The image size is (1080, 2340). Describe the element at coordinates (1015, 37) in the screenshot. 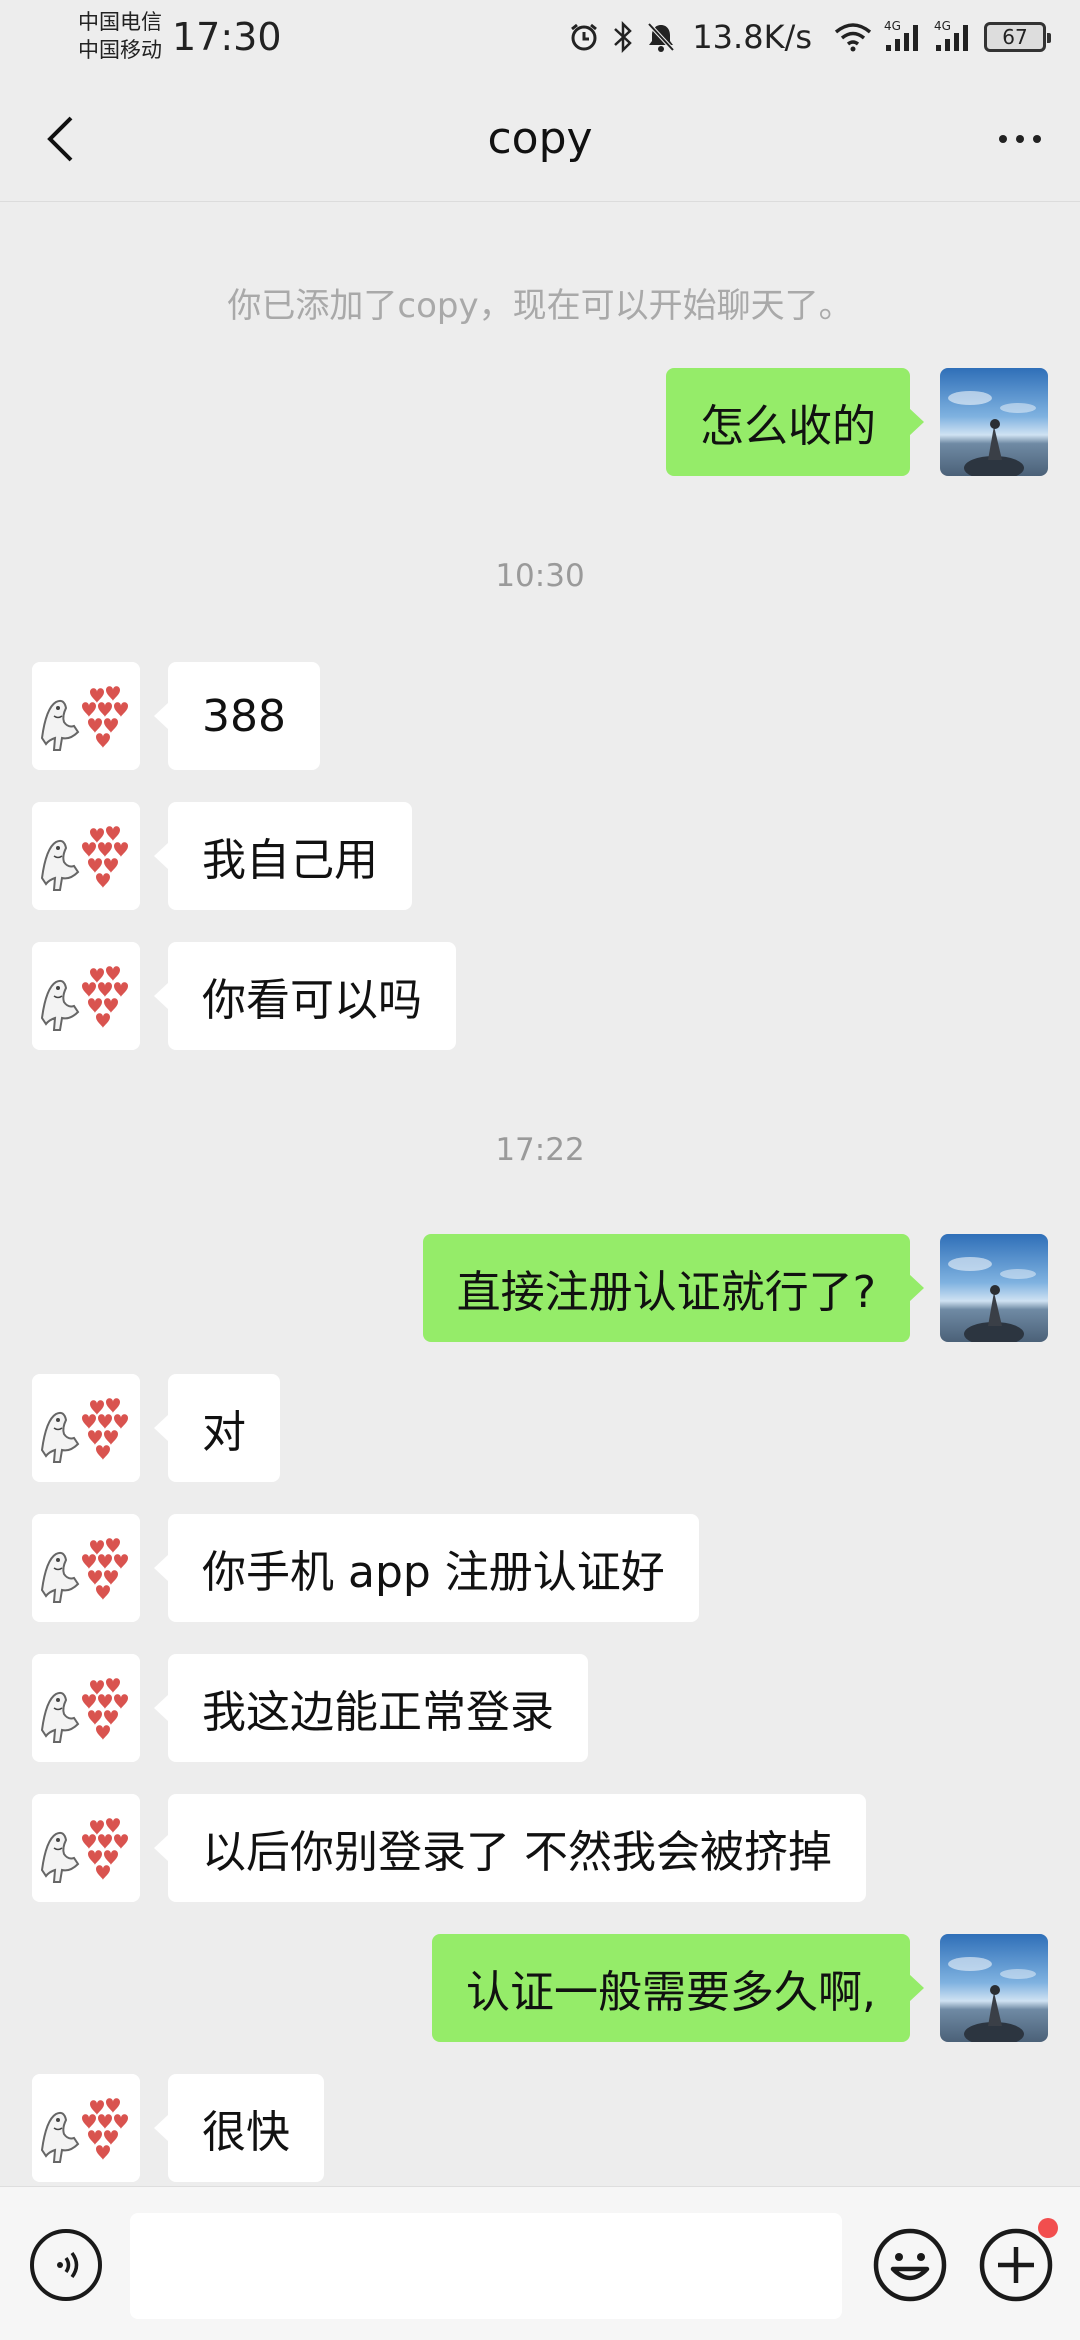

I see `battery-level: 67` at that location.